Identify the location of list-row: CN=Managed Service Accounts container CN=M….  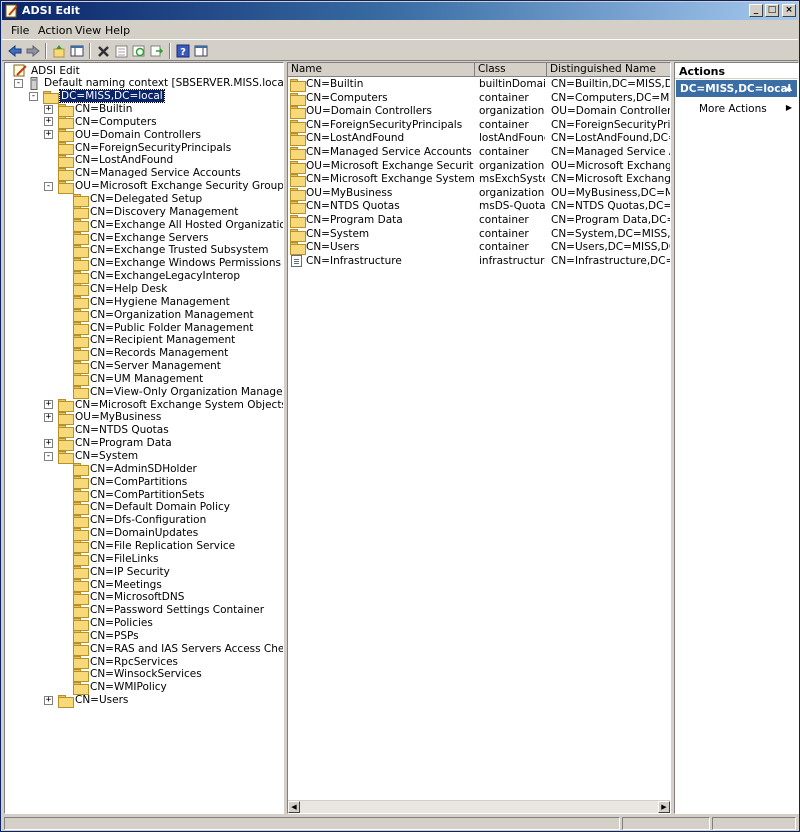
(479, 153).